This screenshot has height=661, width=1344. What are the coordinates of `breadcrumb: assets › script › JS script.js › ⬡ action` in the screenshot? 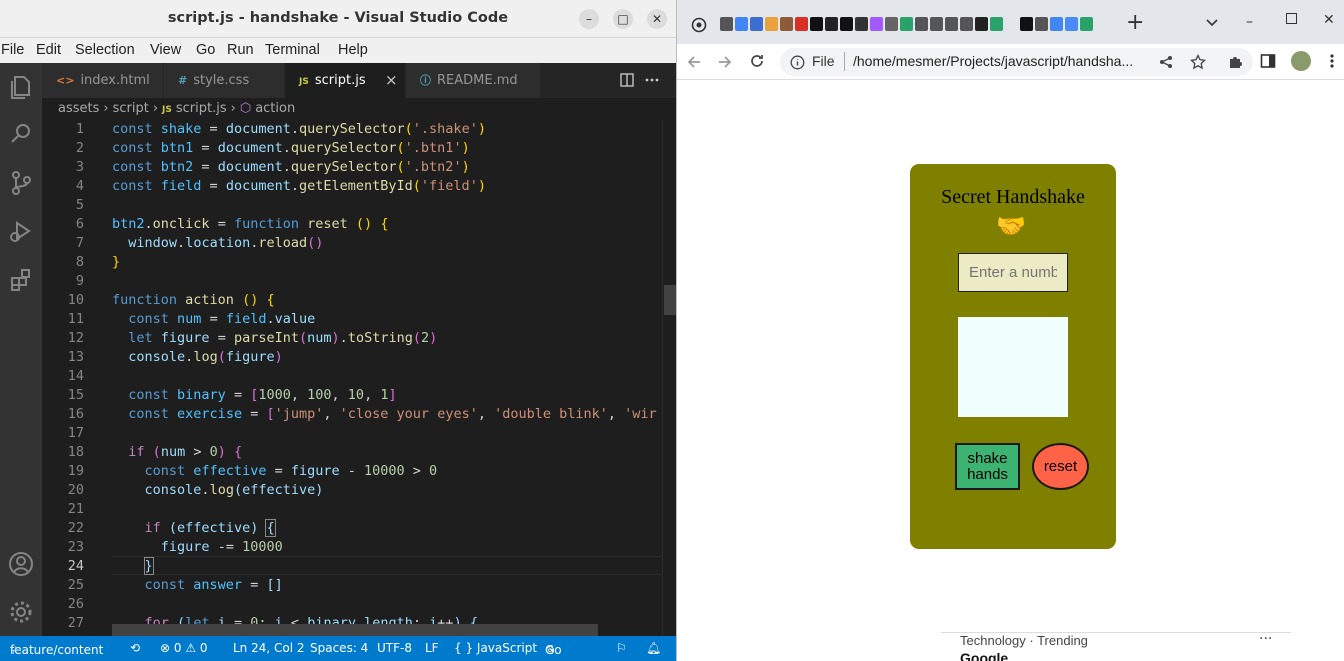 It's located at (359, 109).